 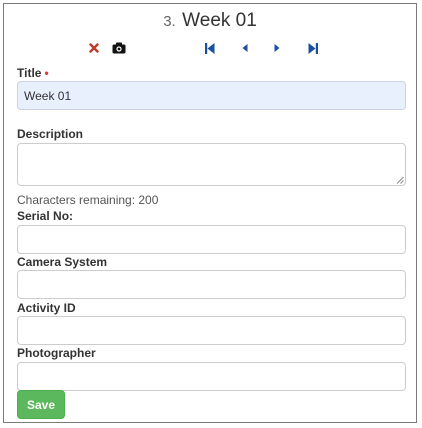 What do you see at coordinates (41, 404) in the screenshot?
I see `save-button: Save` at bounding box center [41, 404].